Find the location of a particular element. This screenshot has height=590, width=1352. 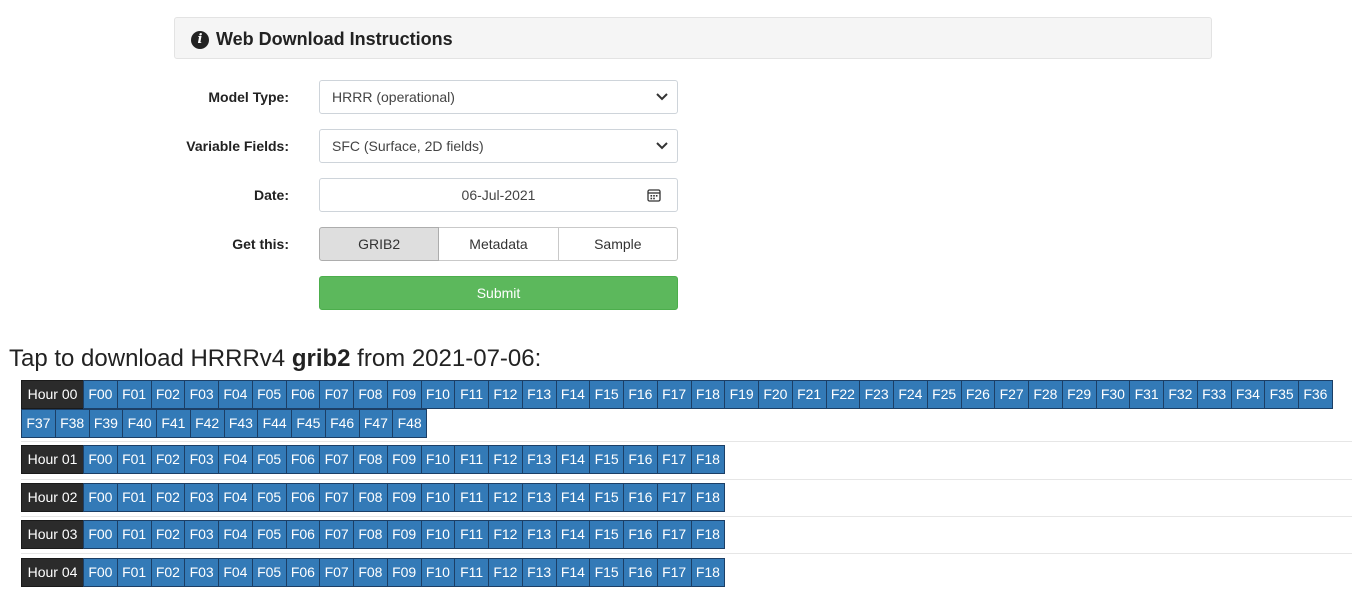

forecast-download-button: F31 is located at coordinates (1146, 394).